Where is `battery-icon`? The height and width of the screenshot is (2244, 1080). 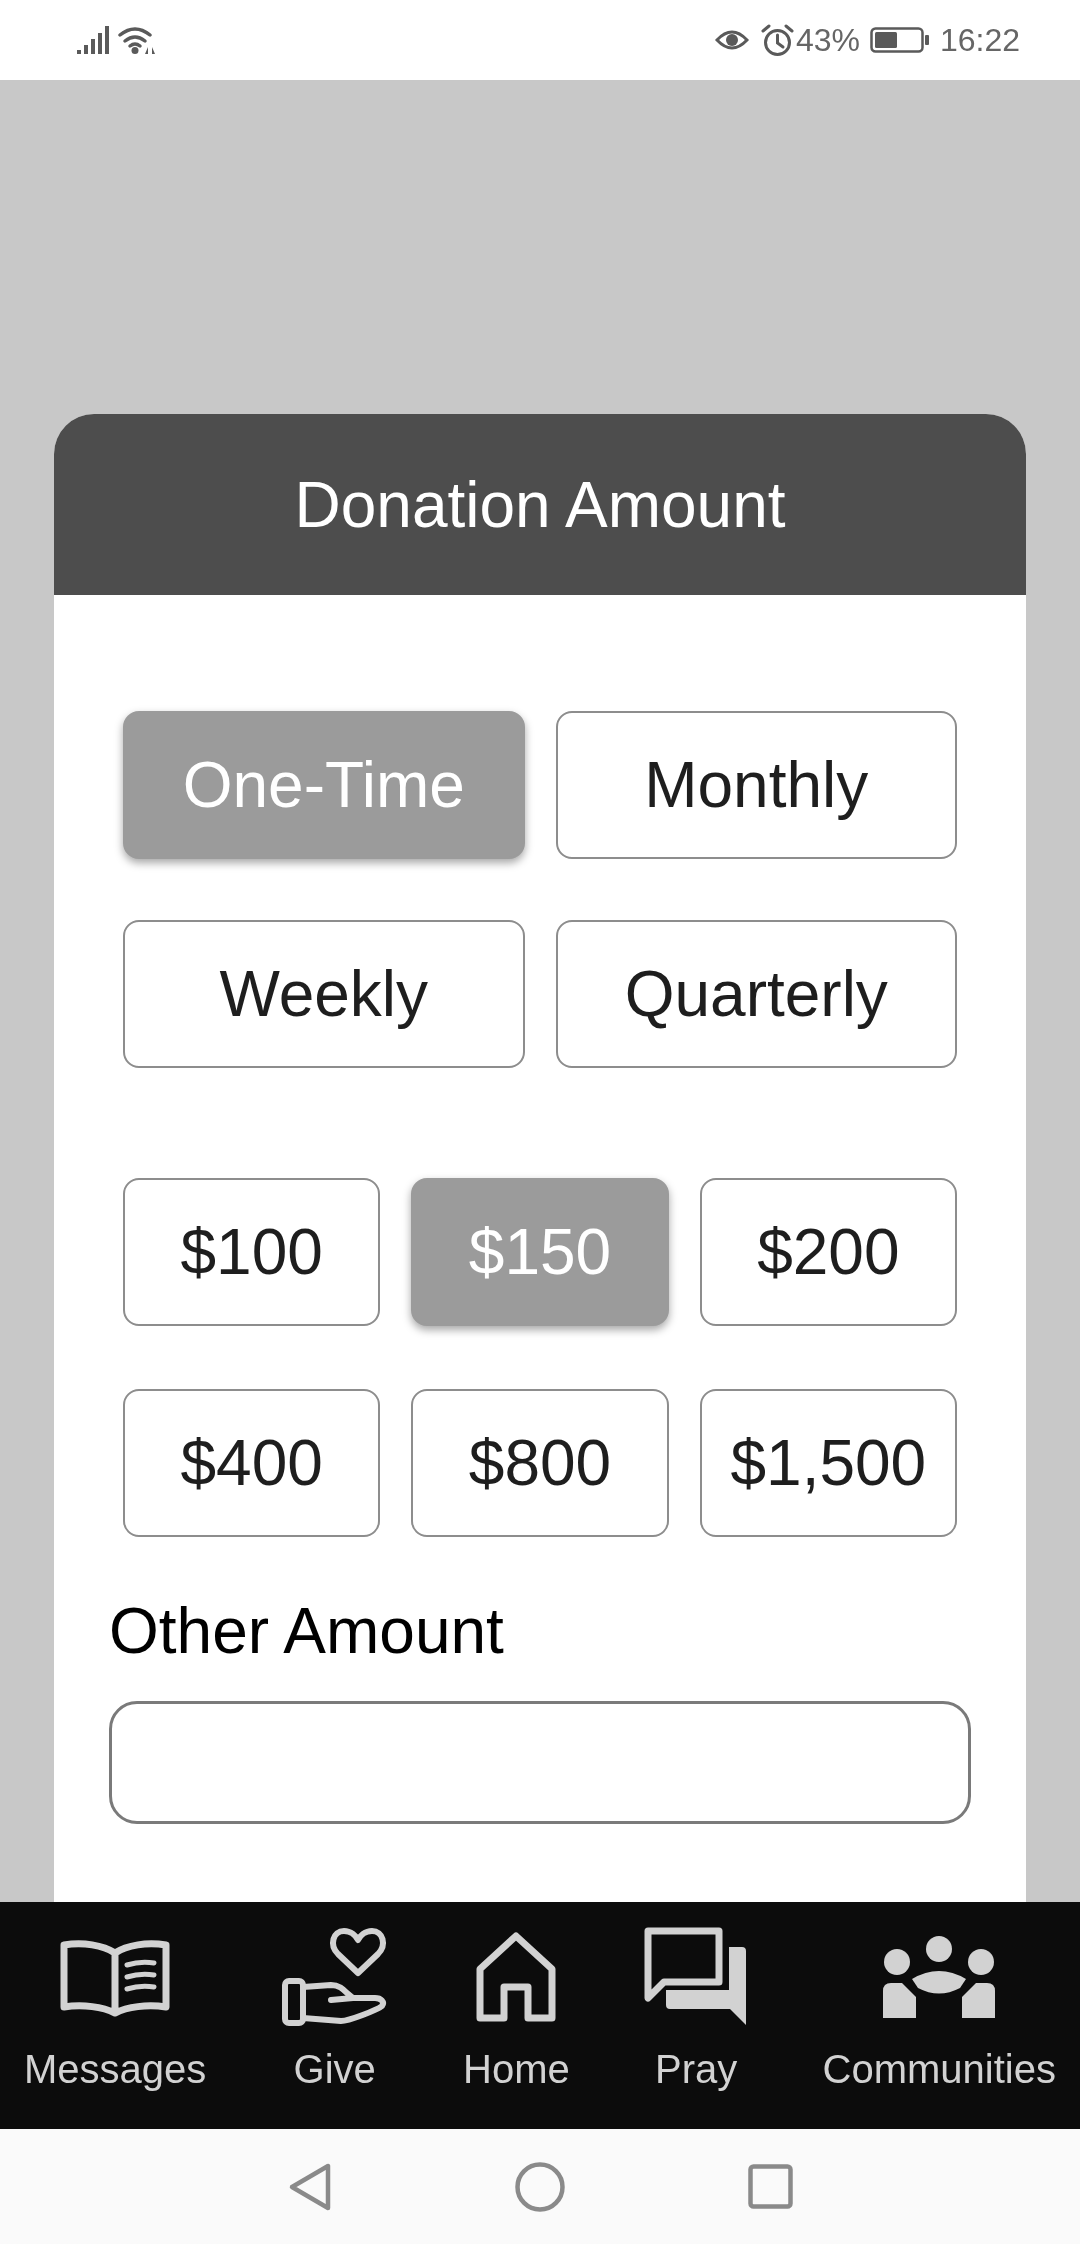 battery-icon is located at coordinates (899, 40).